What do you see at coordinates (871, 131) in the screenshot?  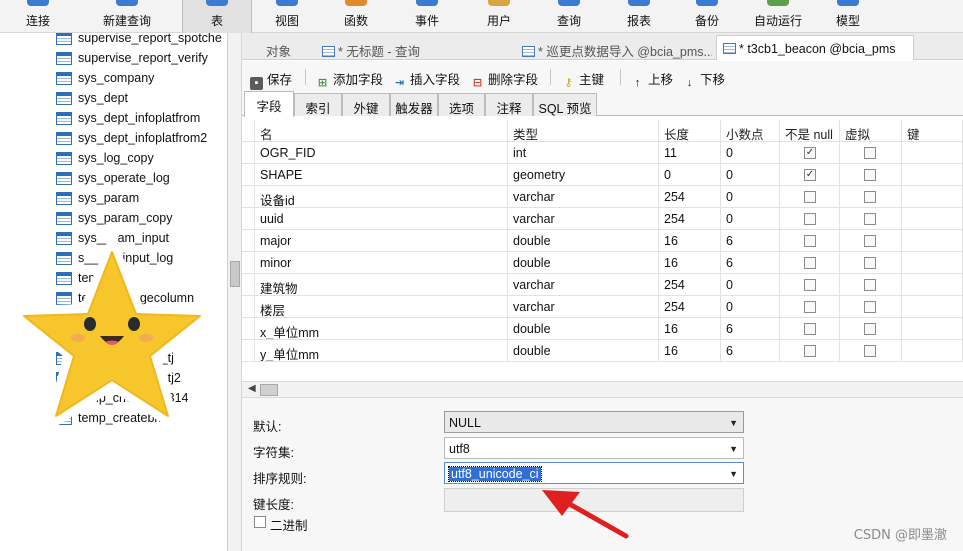 I see `col-header-virtual: 虚拟` at bounding box center [871, 131].